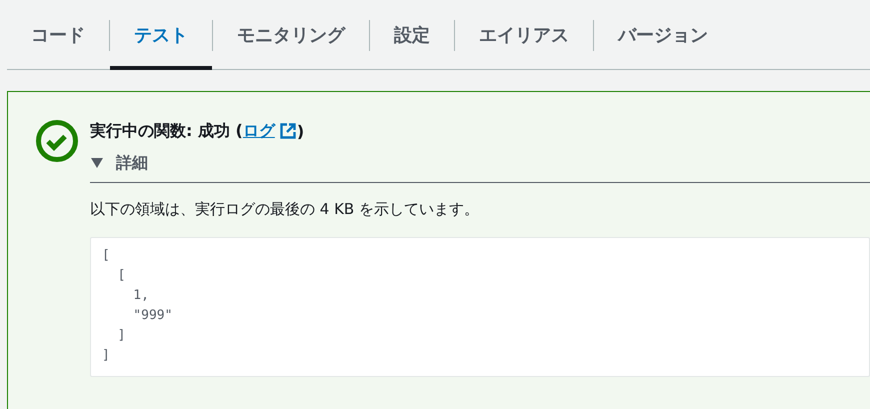 The width and height of the screenshot is (870, 409). What do you see at coordinates (198, 131) in the screenshot?
I see `result-title: 実行中の関数: 成功 (ログ )` at bounding box center [198, 131].